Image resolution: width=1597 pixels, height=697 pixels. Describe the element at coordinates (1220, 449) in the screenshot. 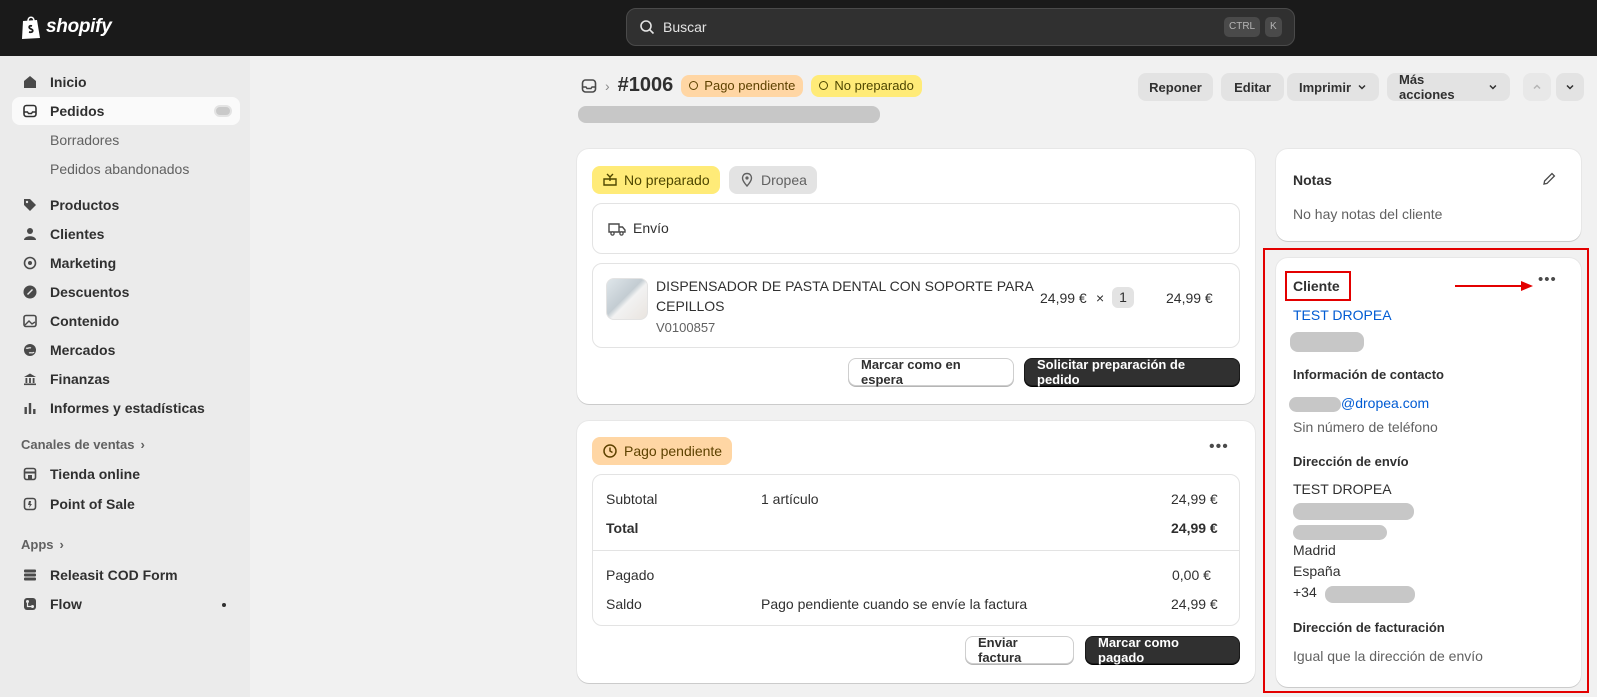

I see `more-options-icon: •••` at that location.